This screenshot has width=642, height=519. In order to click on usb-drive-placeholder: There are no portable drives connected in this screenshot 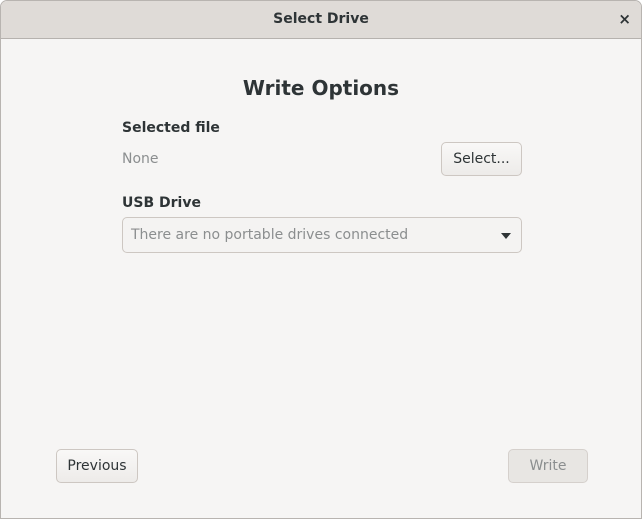, I will do `click(270, 235)`.